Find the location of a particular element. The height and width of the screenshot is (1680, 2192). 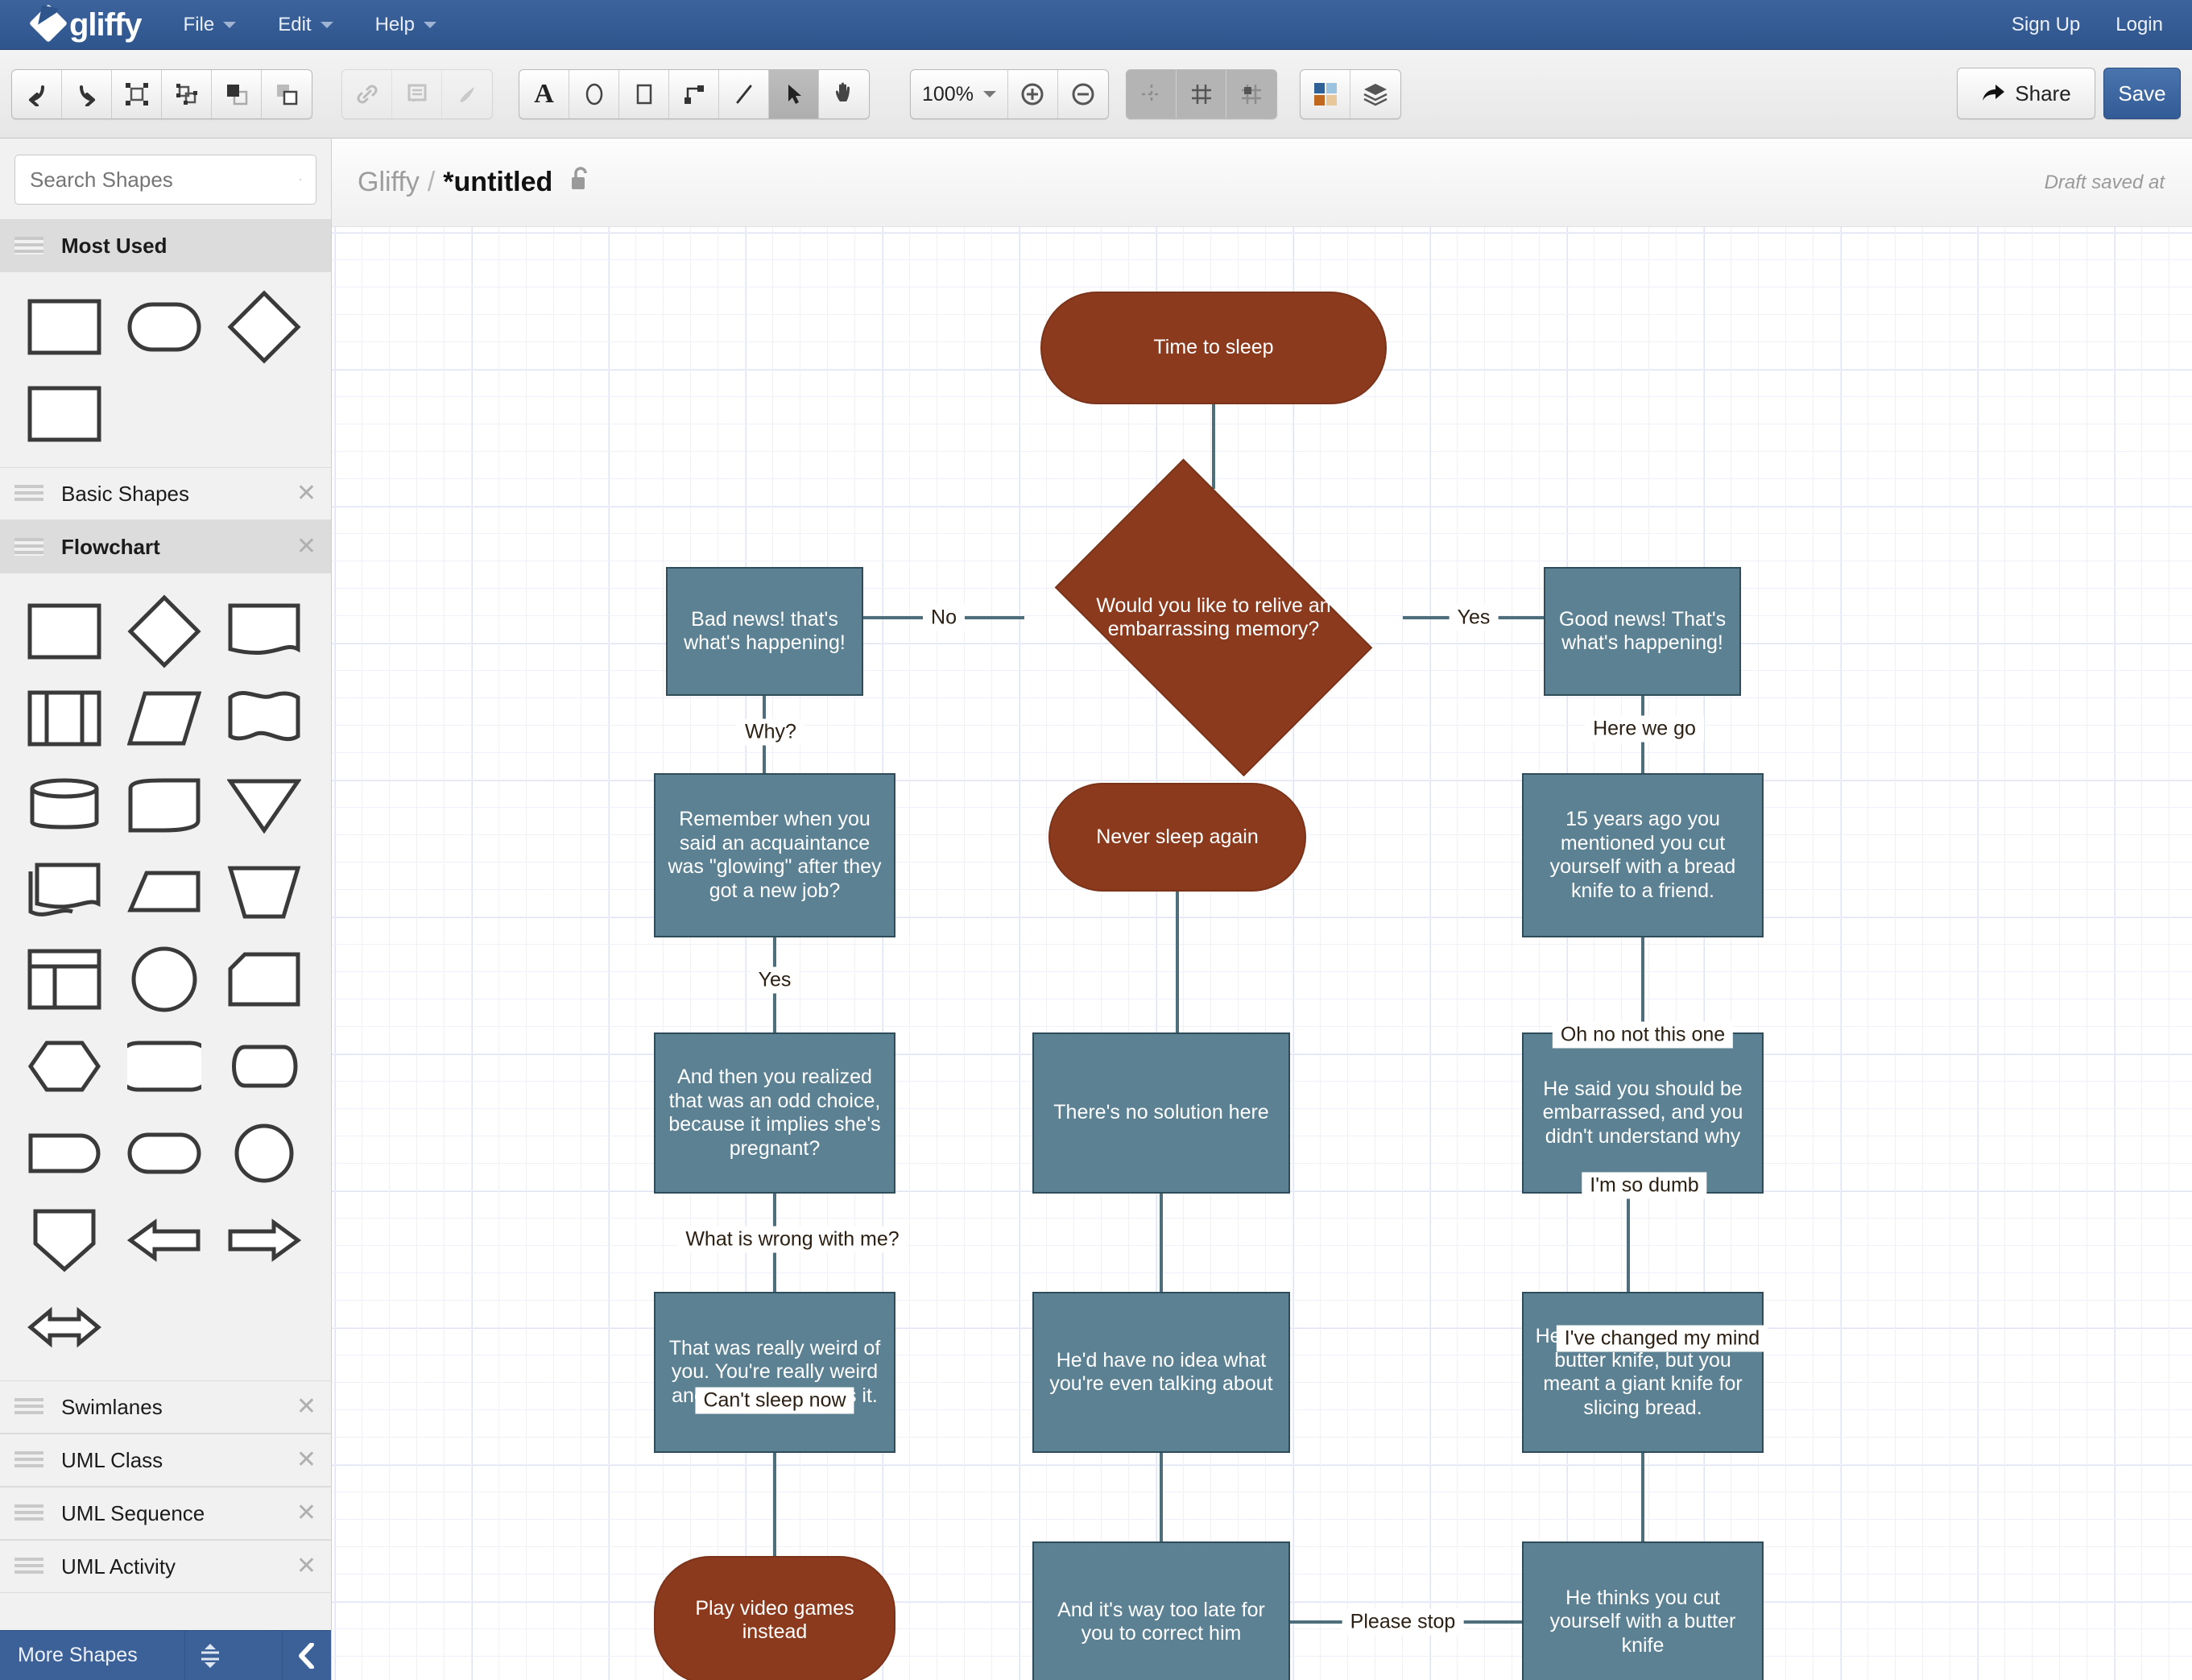

search-input is located at coordinates (165, 179).